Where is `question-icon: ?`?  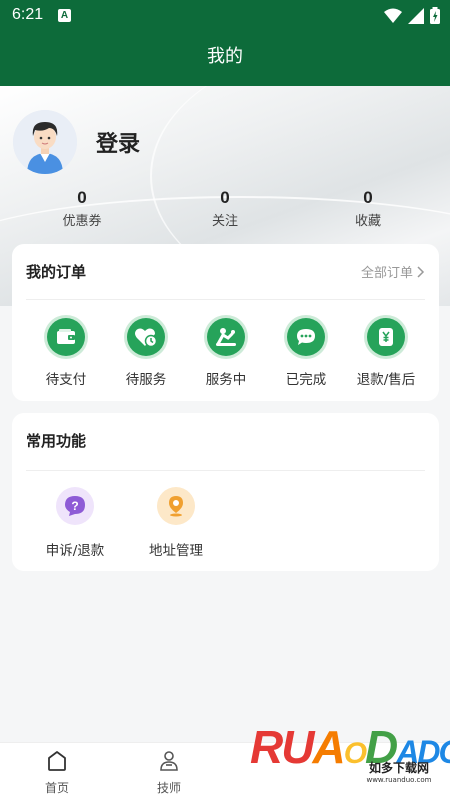
question-icon: ? is located at coordinates (75, 506).